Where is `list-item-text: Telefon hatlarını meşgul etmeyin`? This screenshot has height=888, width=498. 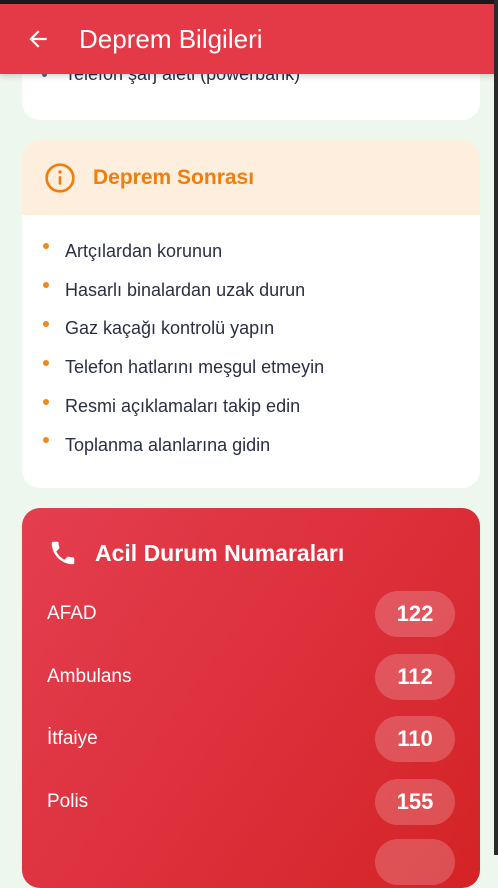
list-item-text: Telefon hatlarını meşgul etmeyin is located at coordinates (195, 367).